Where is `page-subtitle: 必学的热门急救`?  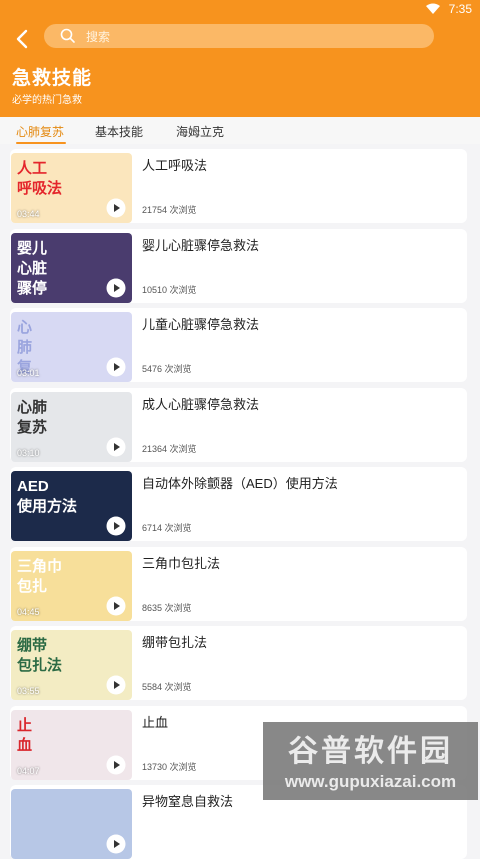 page-subtitle: 必学的热门急救 is located at coordinates (47, 100).